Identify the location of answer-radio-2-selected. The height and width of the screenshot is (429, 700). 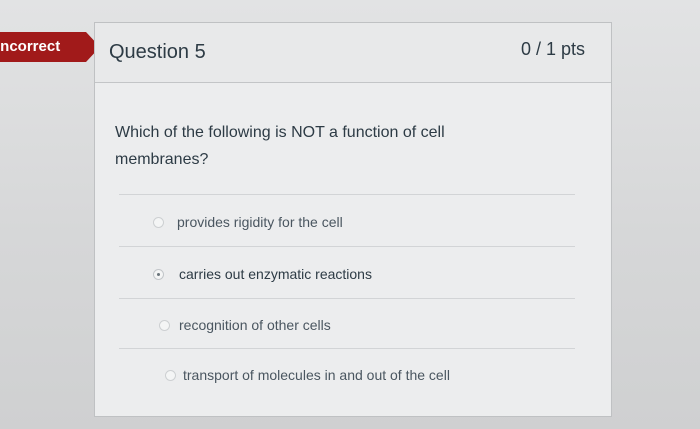
(158, 274).